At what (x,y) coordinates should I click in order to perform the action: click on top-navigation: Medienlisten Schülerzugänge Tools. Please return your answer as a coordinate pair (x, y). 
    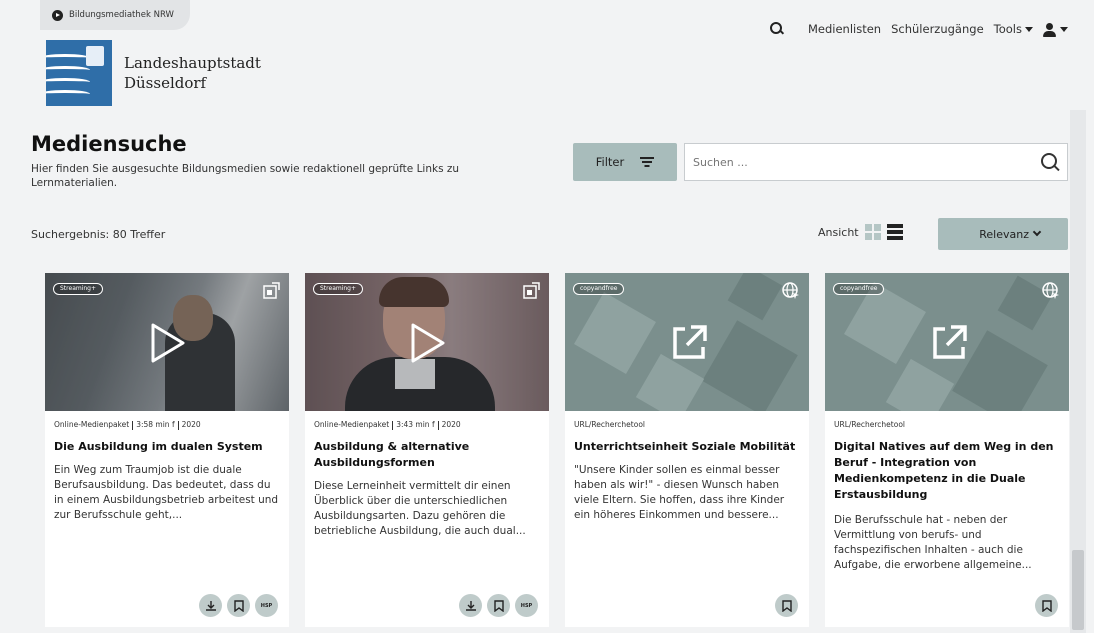
    Looking at the image, I should click on (918, 29).